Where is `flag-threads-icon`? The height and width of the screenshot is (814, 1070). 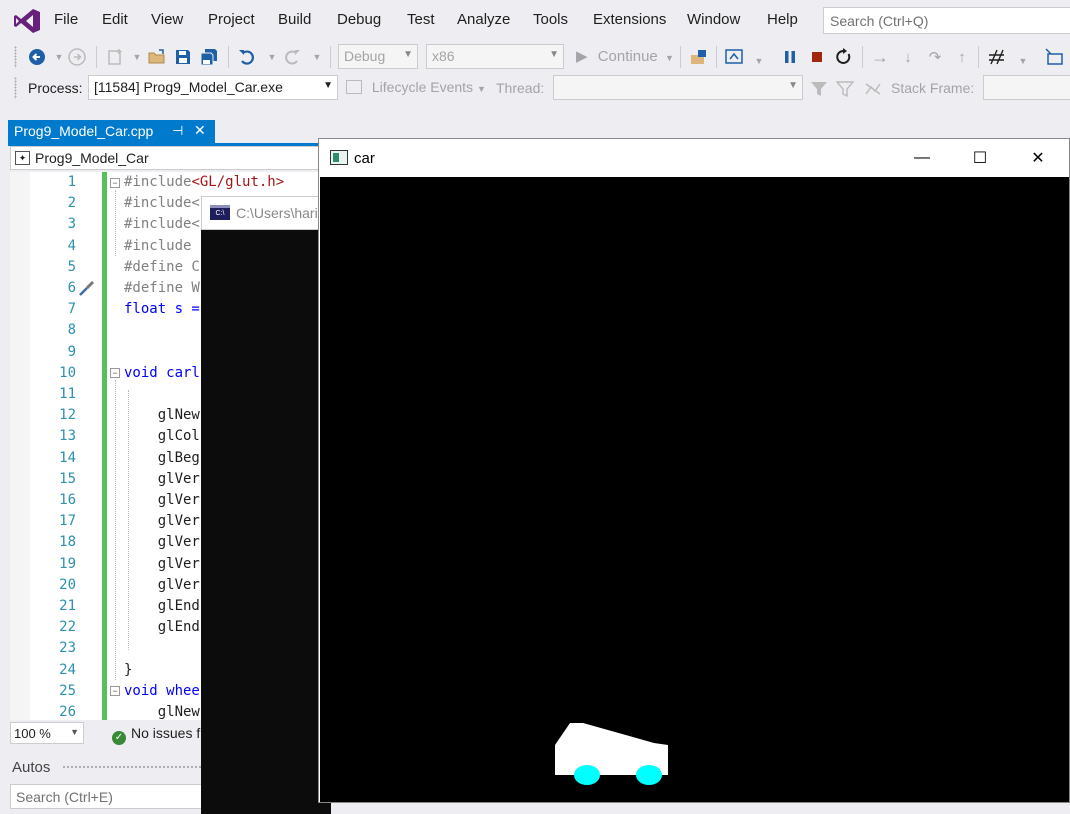
flag-threads-icon is located at coordinates (845, 89).